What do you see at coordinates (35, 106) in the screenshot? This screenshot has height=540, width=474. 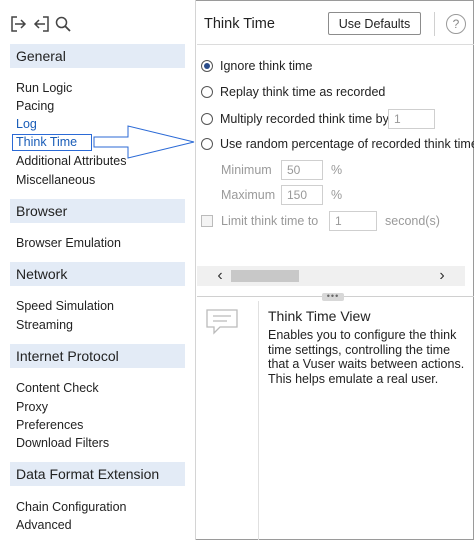 I see `nav-item-pacing: Pacing` at bounding box center [35, 106].